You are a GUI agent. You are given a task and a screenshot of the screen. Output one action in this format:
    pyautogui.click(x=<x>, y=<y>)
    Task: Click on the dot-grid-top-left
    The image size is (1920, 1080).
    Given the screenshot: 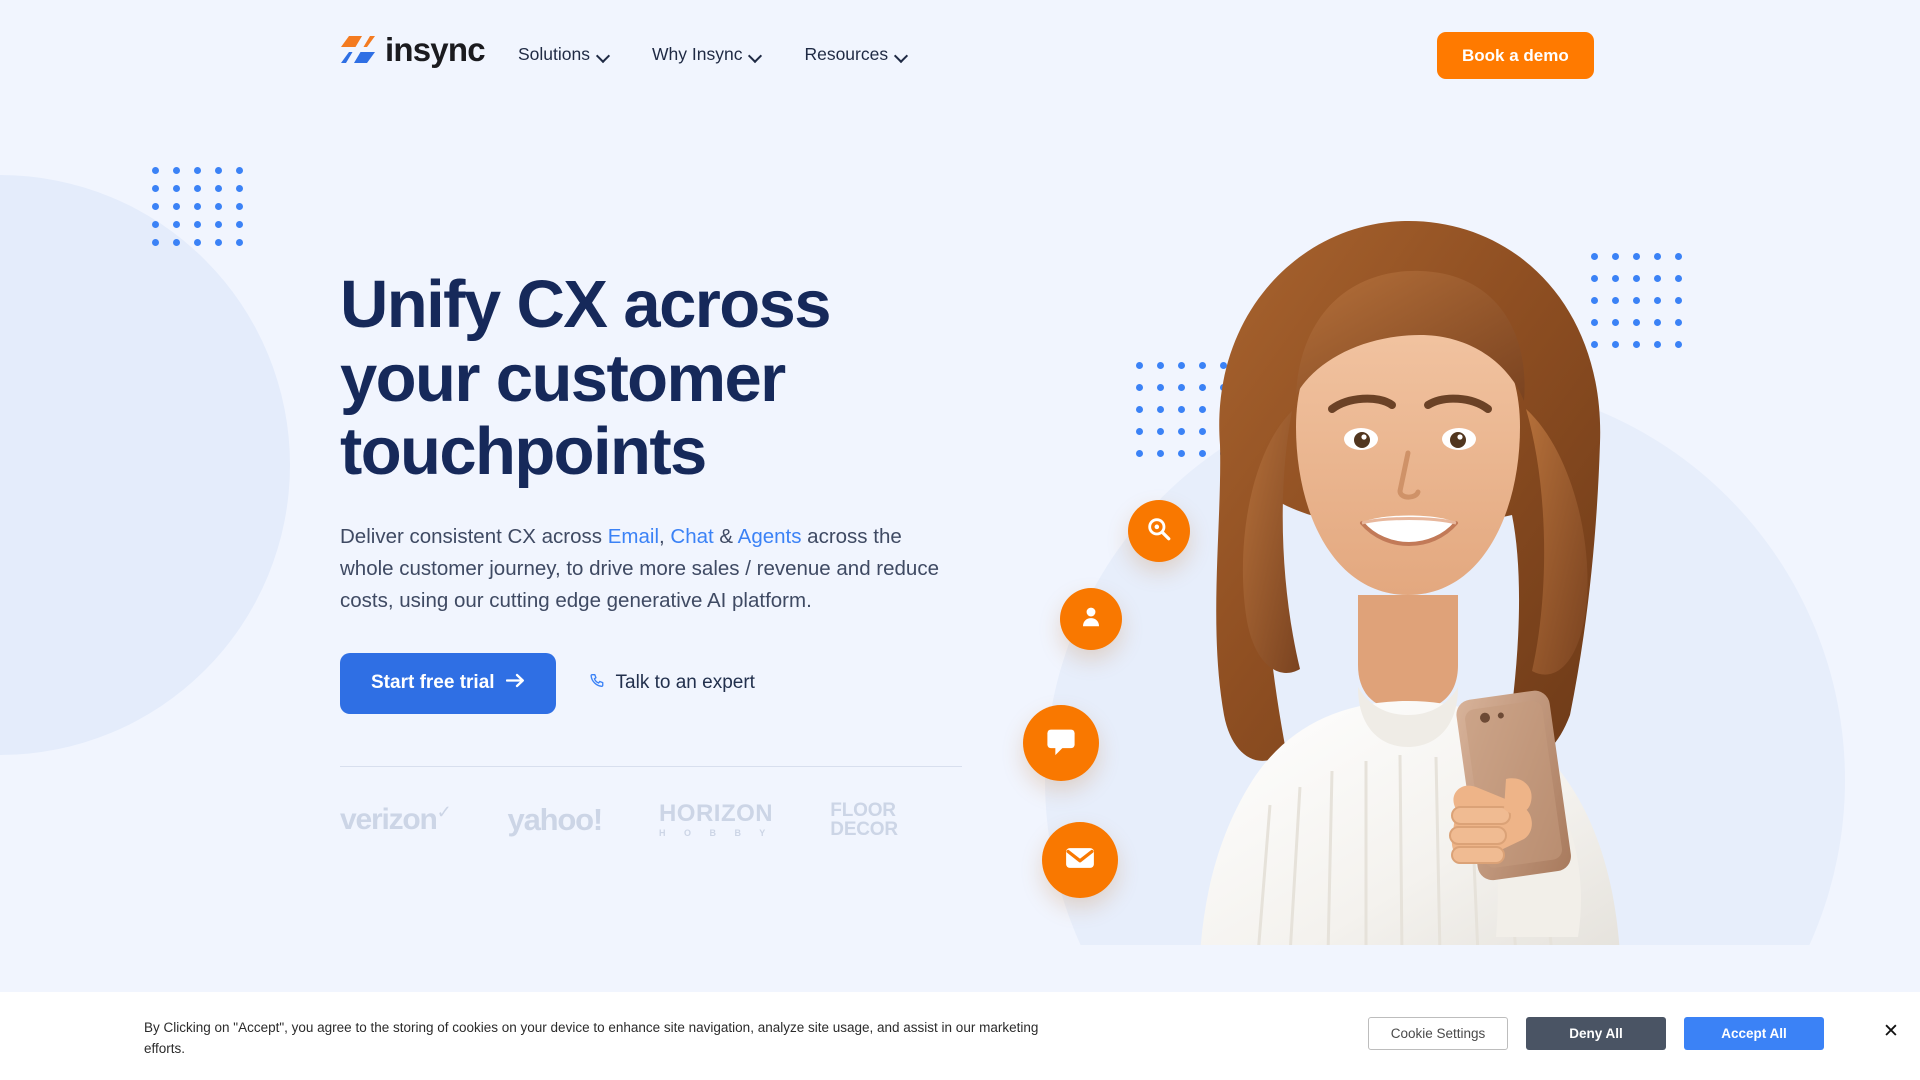 What is the action you would take?
    pyautogui.click(x=204, y=212)
    